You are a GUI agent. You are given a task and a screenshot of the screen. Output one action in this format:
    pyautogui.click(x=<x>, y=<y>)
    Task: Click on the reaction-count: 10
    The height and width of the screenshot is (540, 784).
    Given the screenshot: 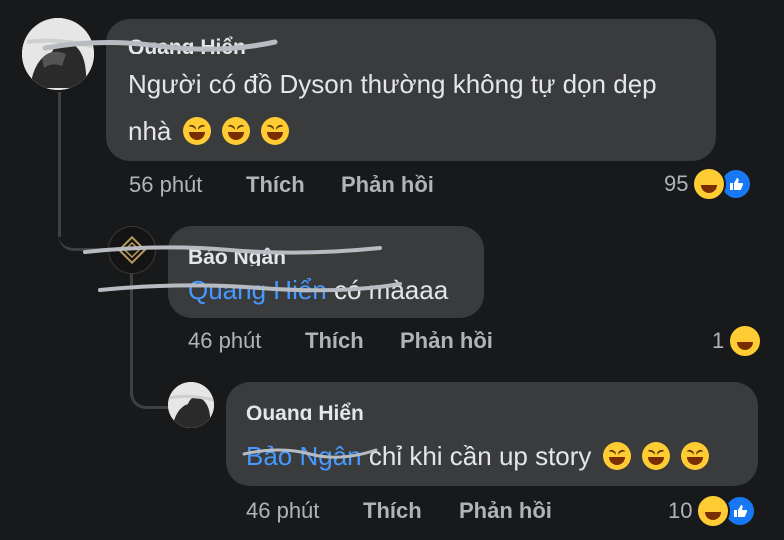 What is the action you would take?
    pyautogui.click(x=680, y=510)
    